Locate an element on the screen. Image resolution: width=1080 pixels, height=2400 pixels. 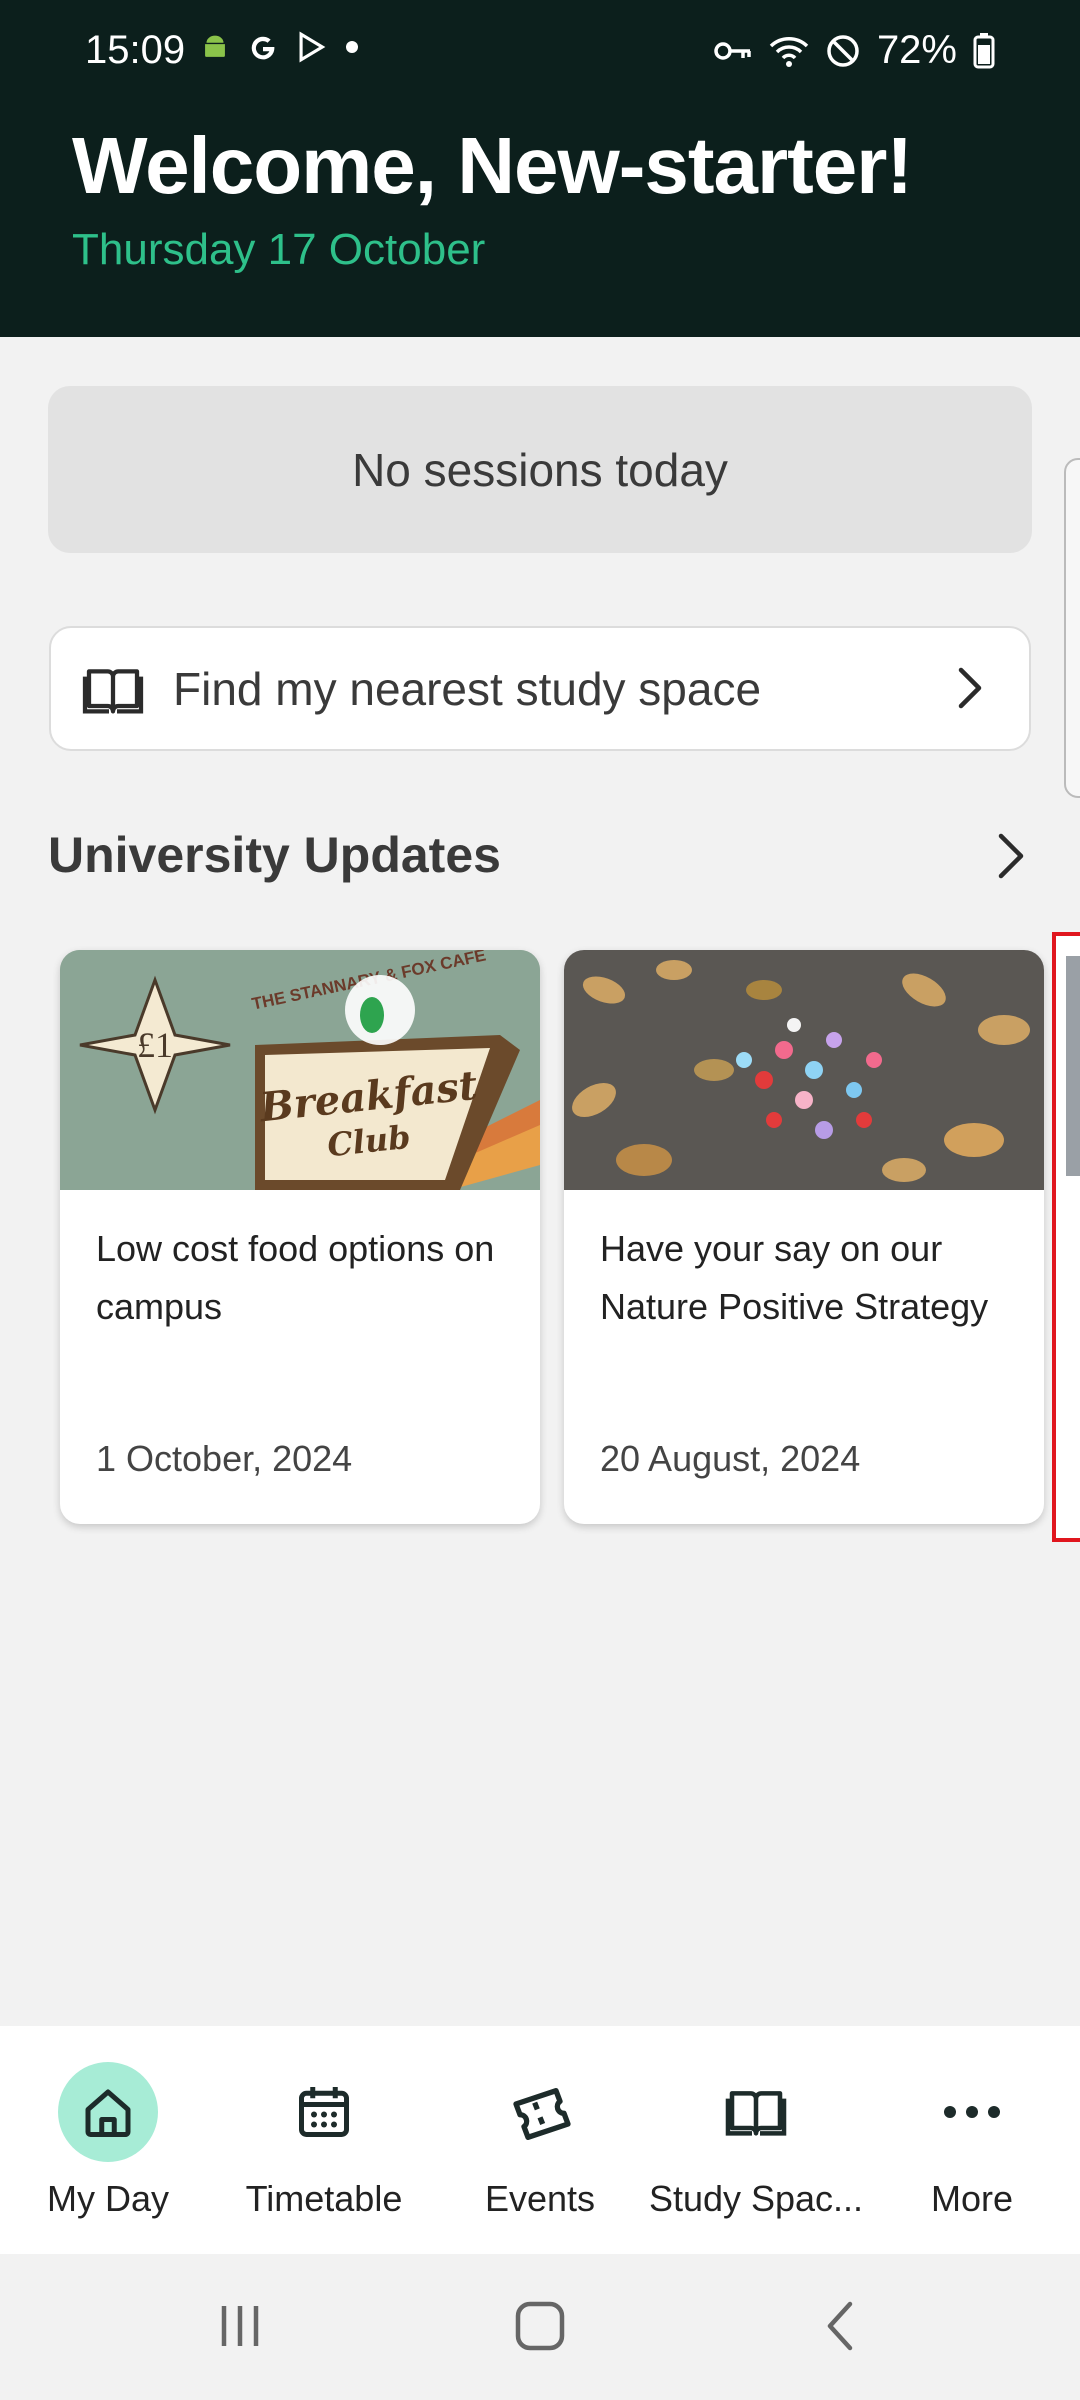
home-button-icon is located at coordinates (540, 2326).